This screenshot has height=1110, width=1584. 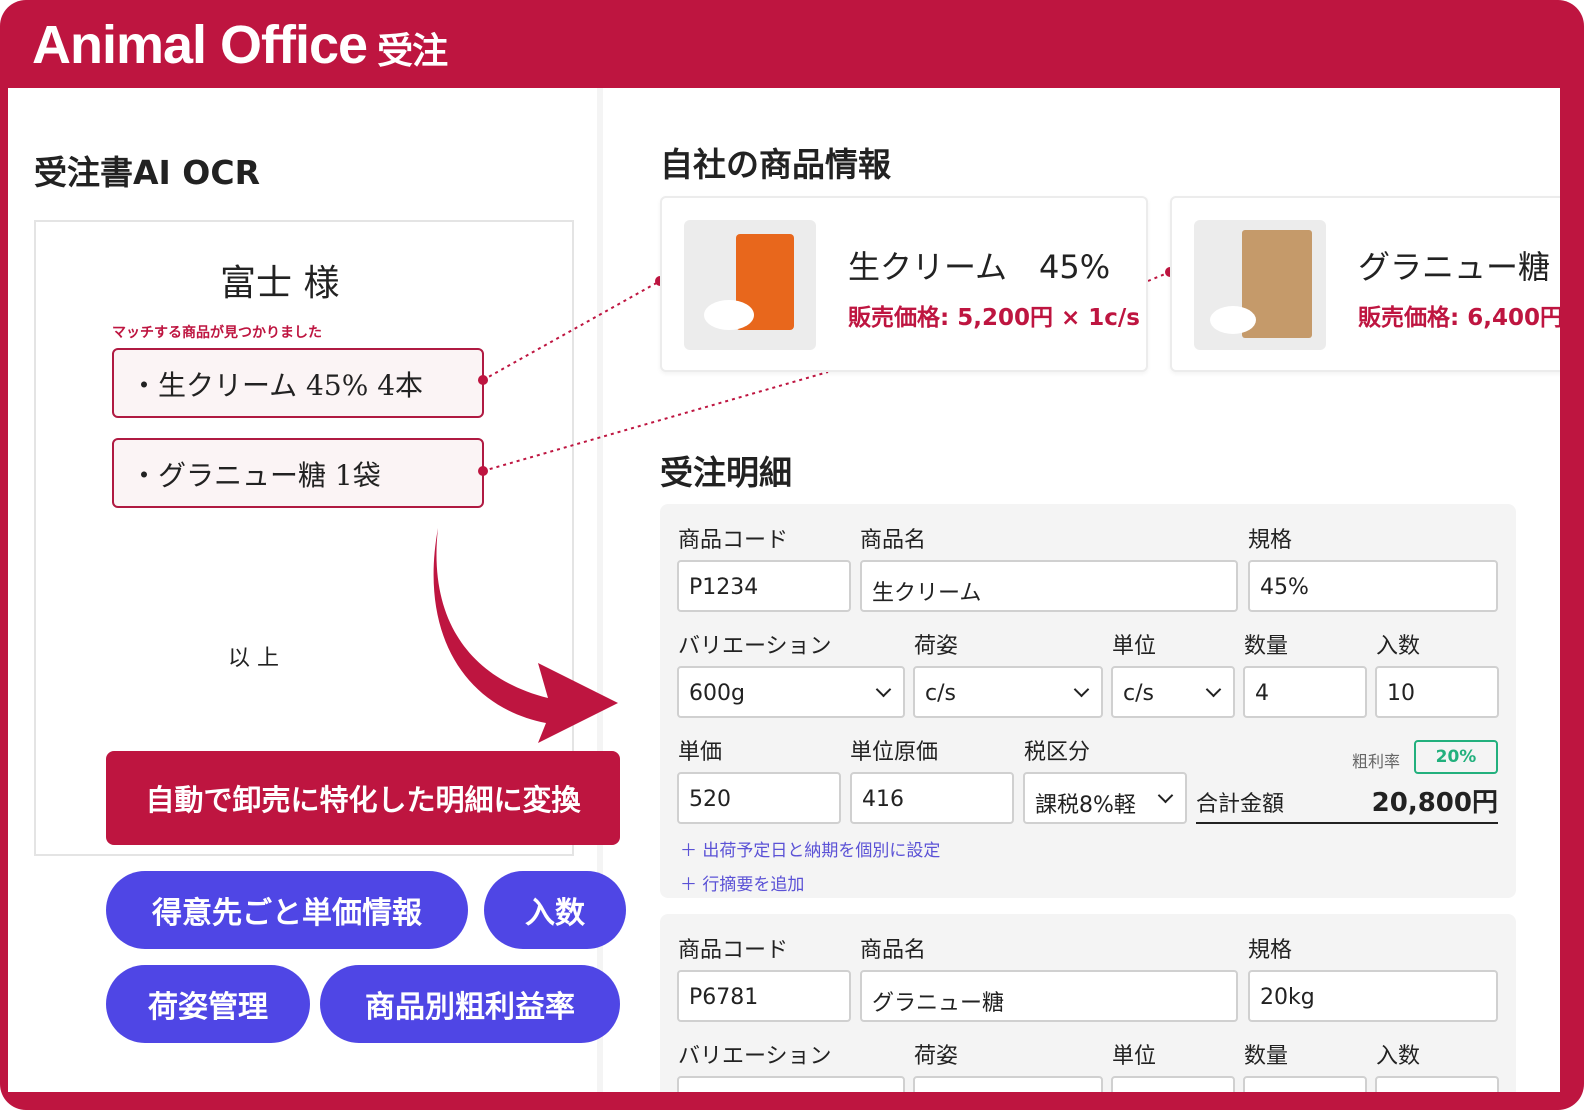 I want to click on app-title: Animal Office 受注, so click(x=240, y=45).